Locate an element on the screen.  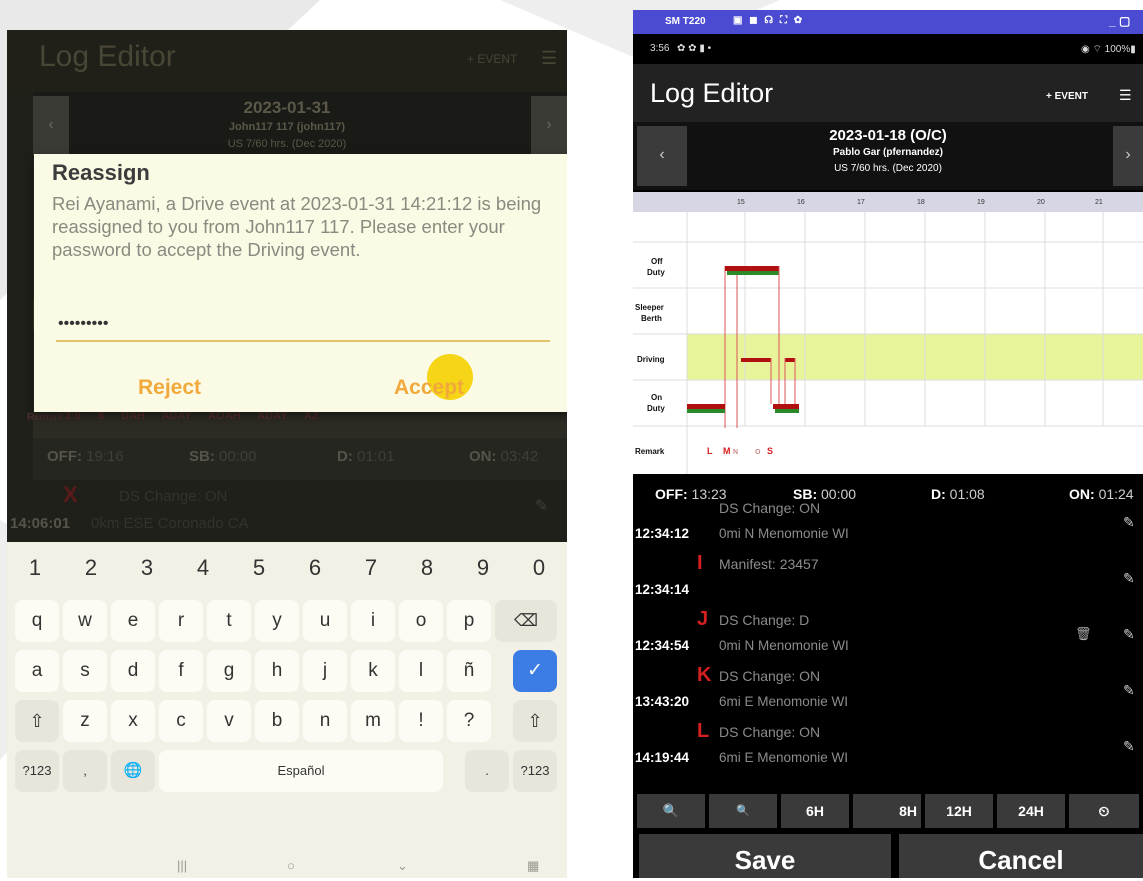
window-controls: _ ▢ is located at coordinates (1119, 21).